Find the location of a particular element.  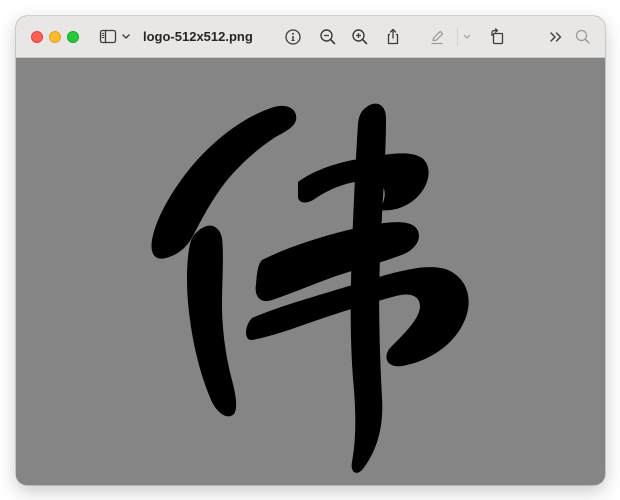

more-chevrons-icon is located at coordinates (556, 37).